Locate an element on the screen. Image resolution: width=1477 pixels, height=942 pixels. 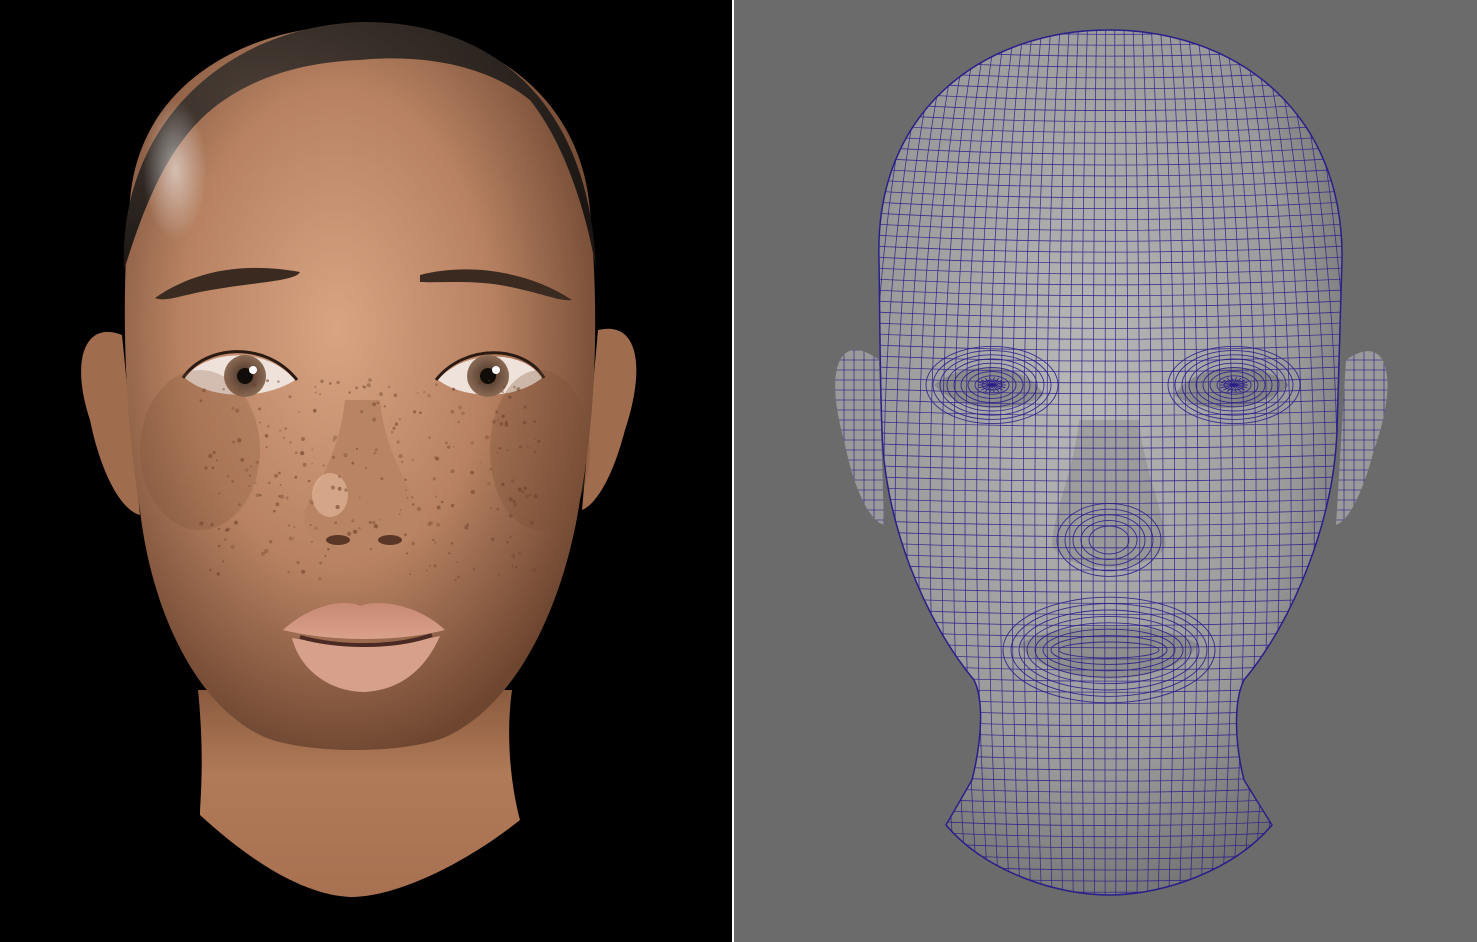
hair-highlight is located at coordinates (175, 170).